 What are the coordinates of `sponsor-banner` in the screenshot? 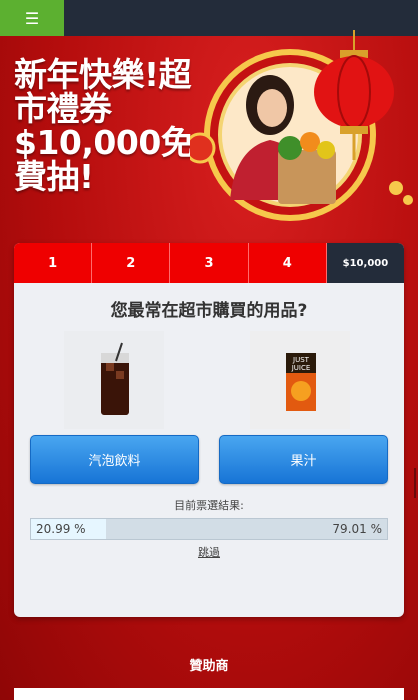 It's located at (209, 694).